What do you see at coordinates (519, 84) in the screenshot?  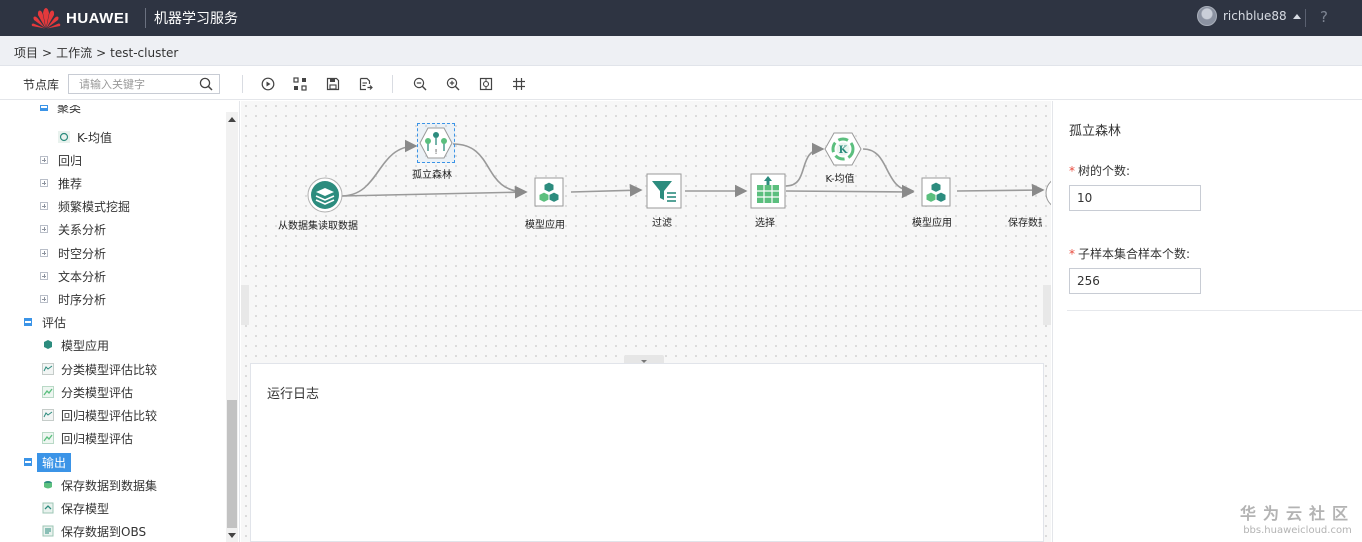 I see `grid-button` at bounding box center [519, 84].